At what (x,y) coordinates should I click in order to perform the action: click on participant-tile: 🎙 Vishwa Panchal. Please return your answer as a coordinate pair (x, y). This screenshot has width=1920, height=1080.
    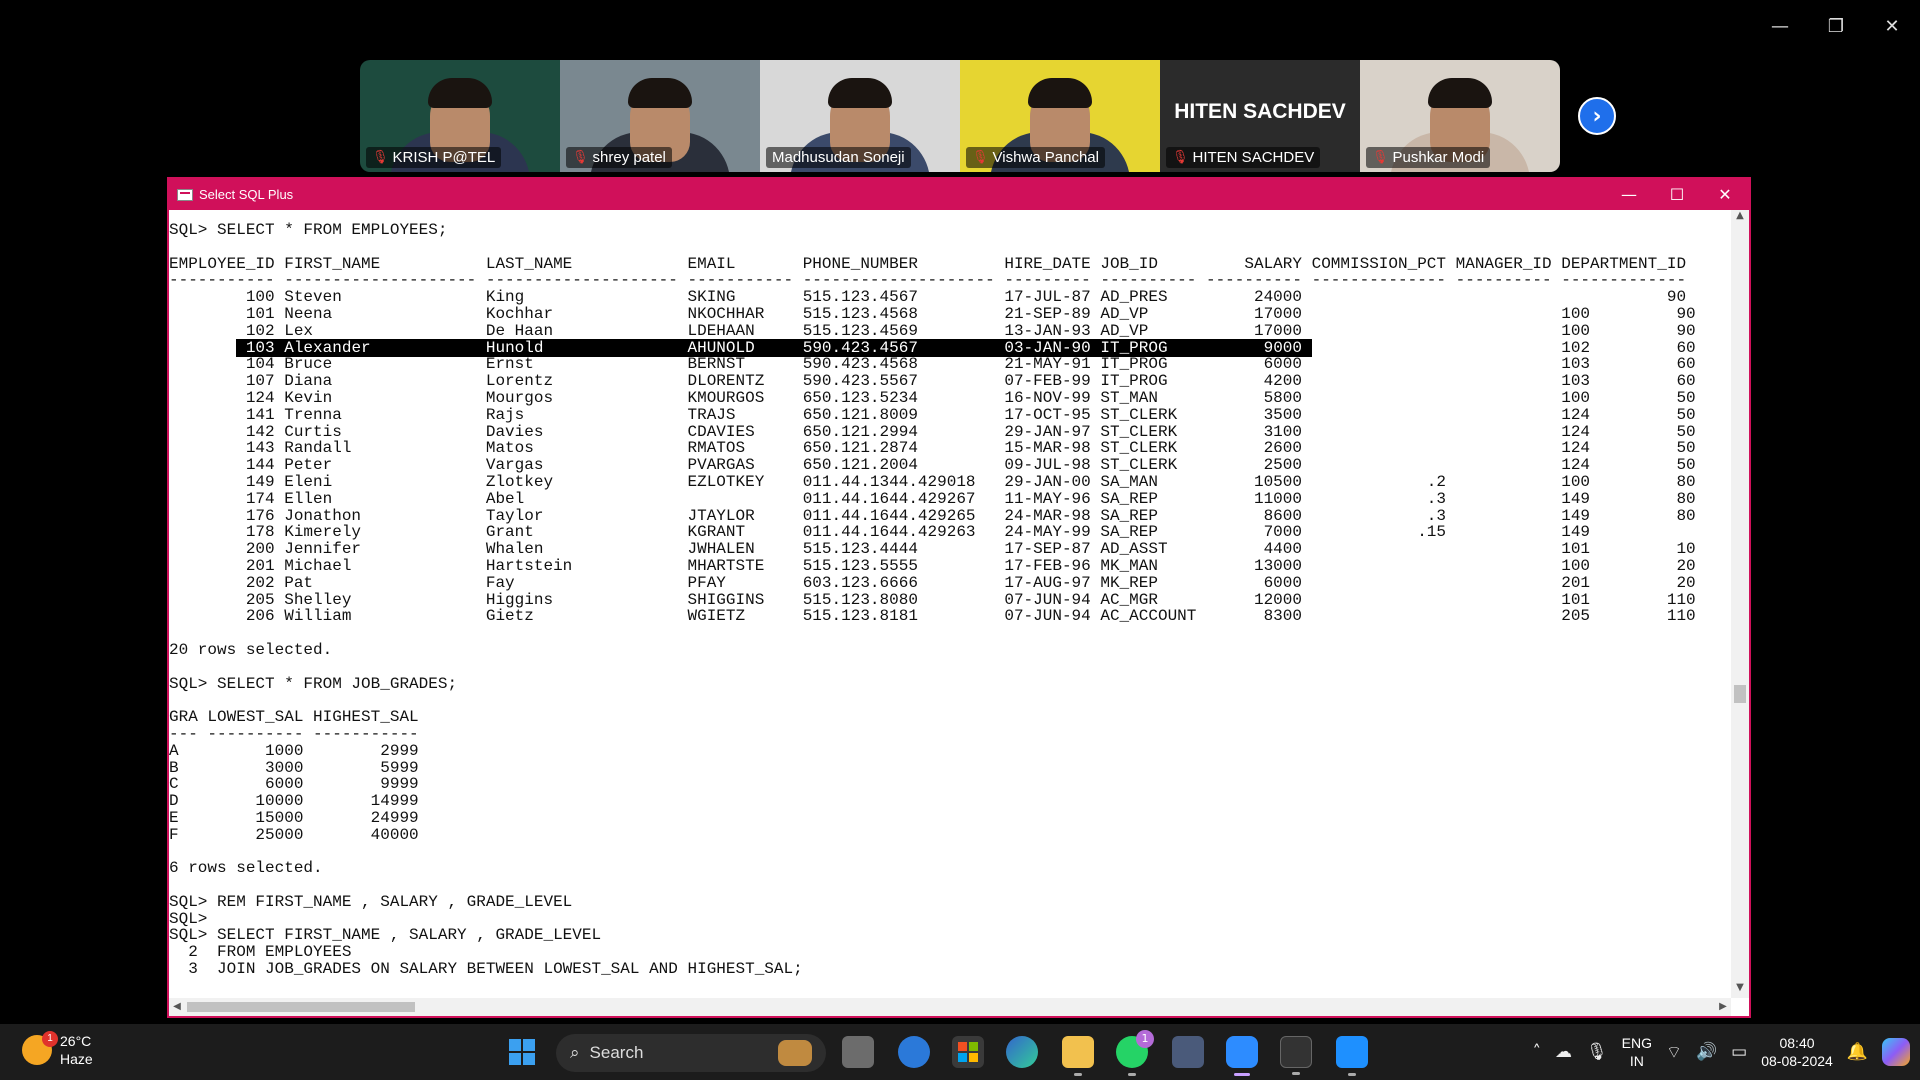
    Looking at the image, I should click on (1060, 116).